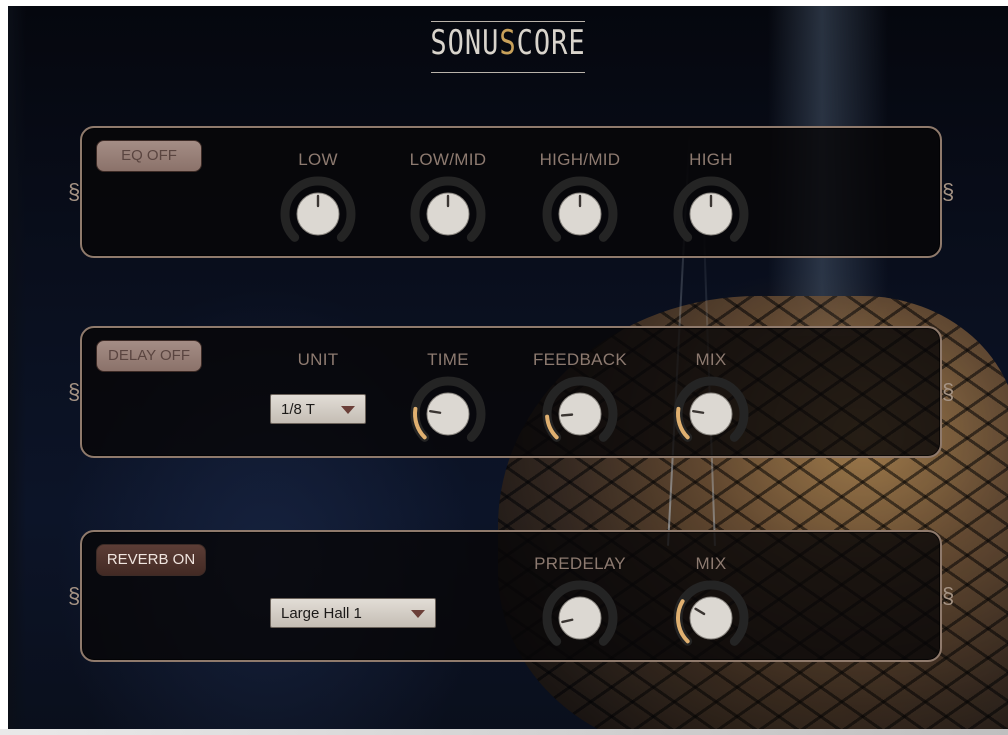 The image size is (1008, 735). What do you see at coordinates (149, 356) in the screenshot?
I see `delay-toggle-button: DELAY OFF` at bounding box center [149, 356].